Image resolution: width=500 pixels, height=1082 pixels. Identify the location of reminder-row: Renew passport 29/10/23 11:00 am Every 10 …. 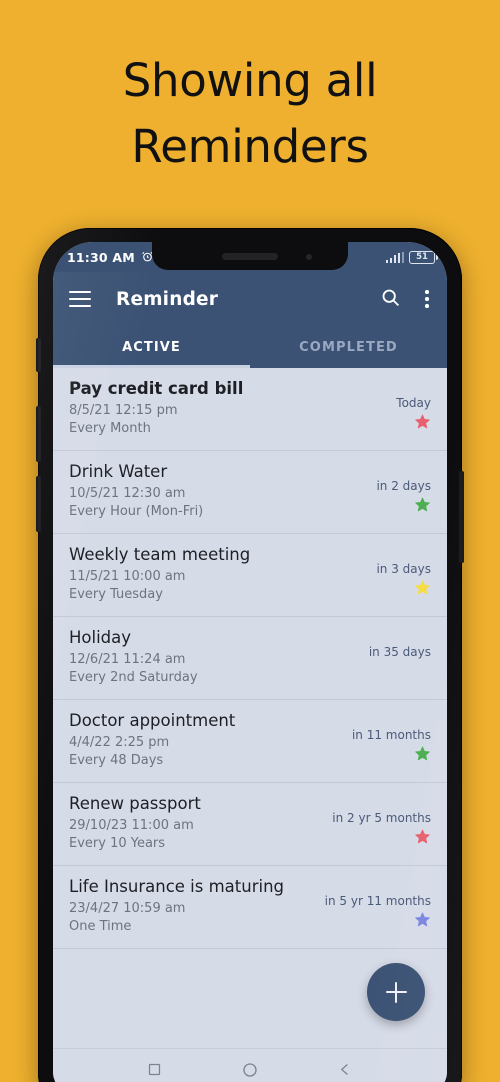
(250, 824).